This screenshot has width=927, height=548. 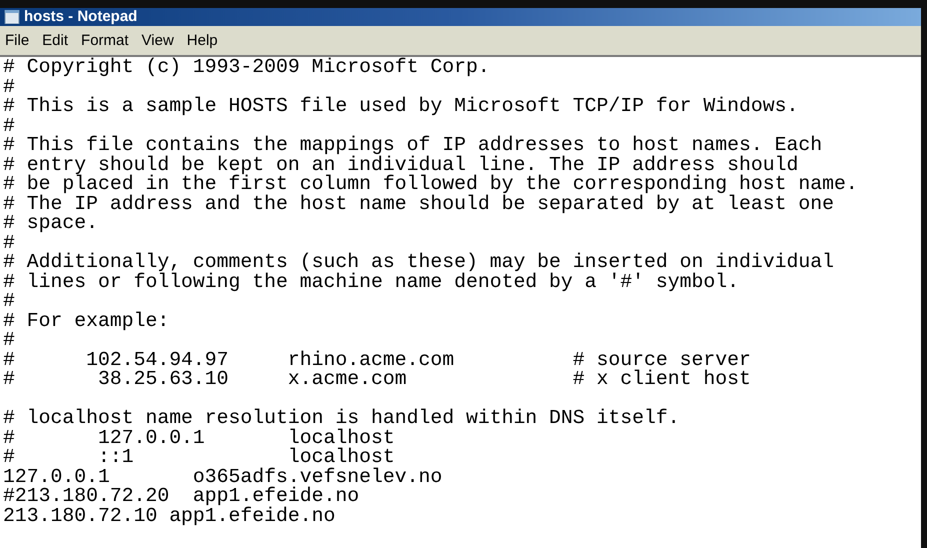 I want to click on text-line: # This file contains the mappings of IP addresses to host names. Each, so click(x=412, y=146).